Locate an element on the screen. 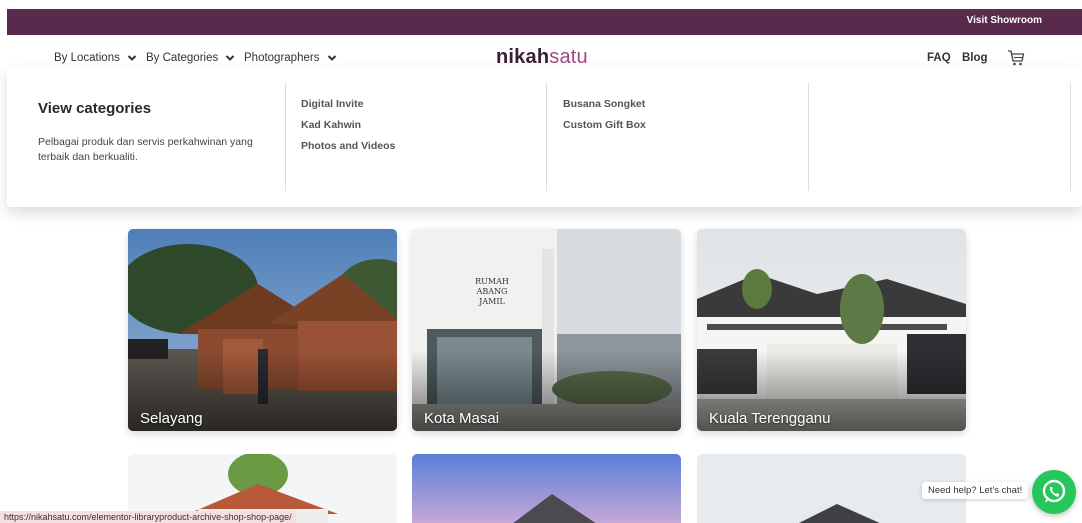  logo-text-satu: satu is located at coordinates (568, 57).